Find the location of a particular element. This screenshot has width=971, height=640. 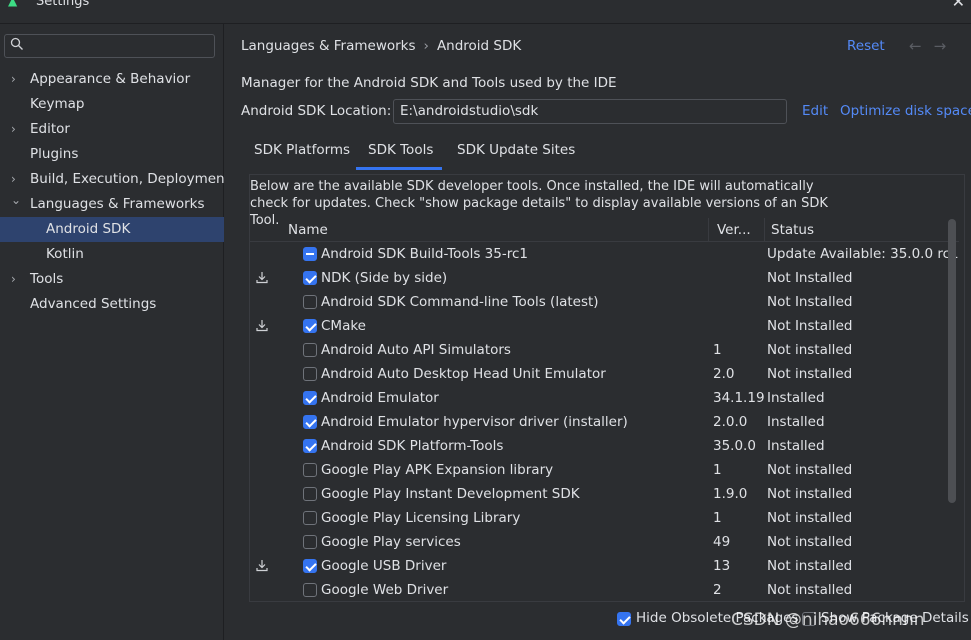

sidebar-item: › Editor is located at coordinates (112, 129).